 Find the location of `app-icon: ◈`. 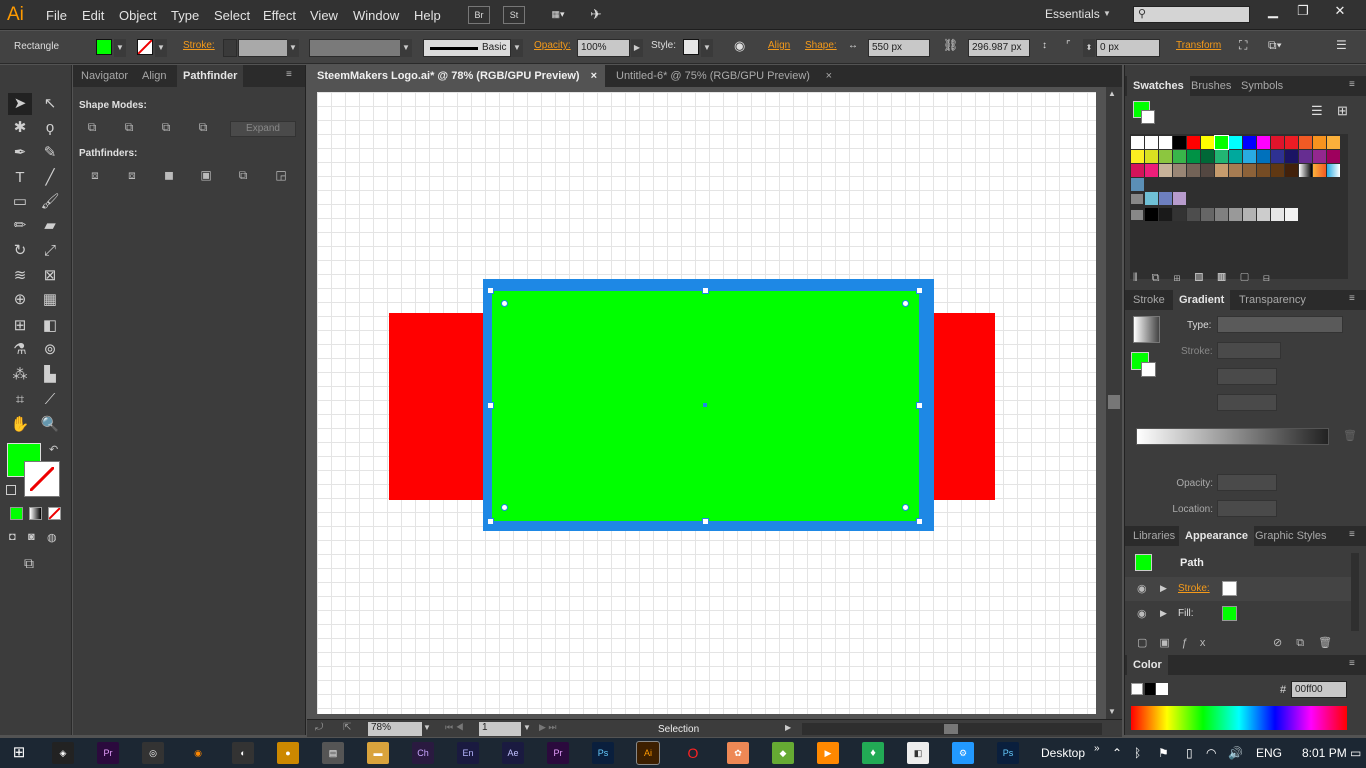

app-icon: ◈ is located at coordinates (63, 753).